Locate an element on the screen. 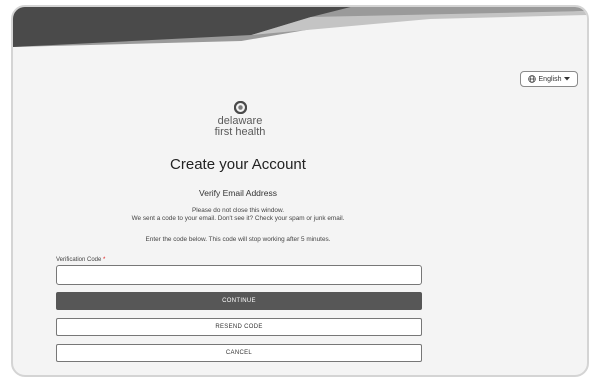 The width and height of the screenshot is (600, 378). verification-code-input is located at coordinates (239, 275).